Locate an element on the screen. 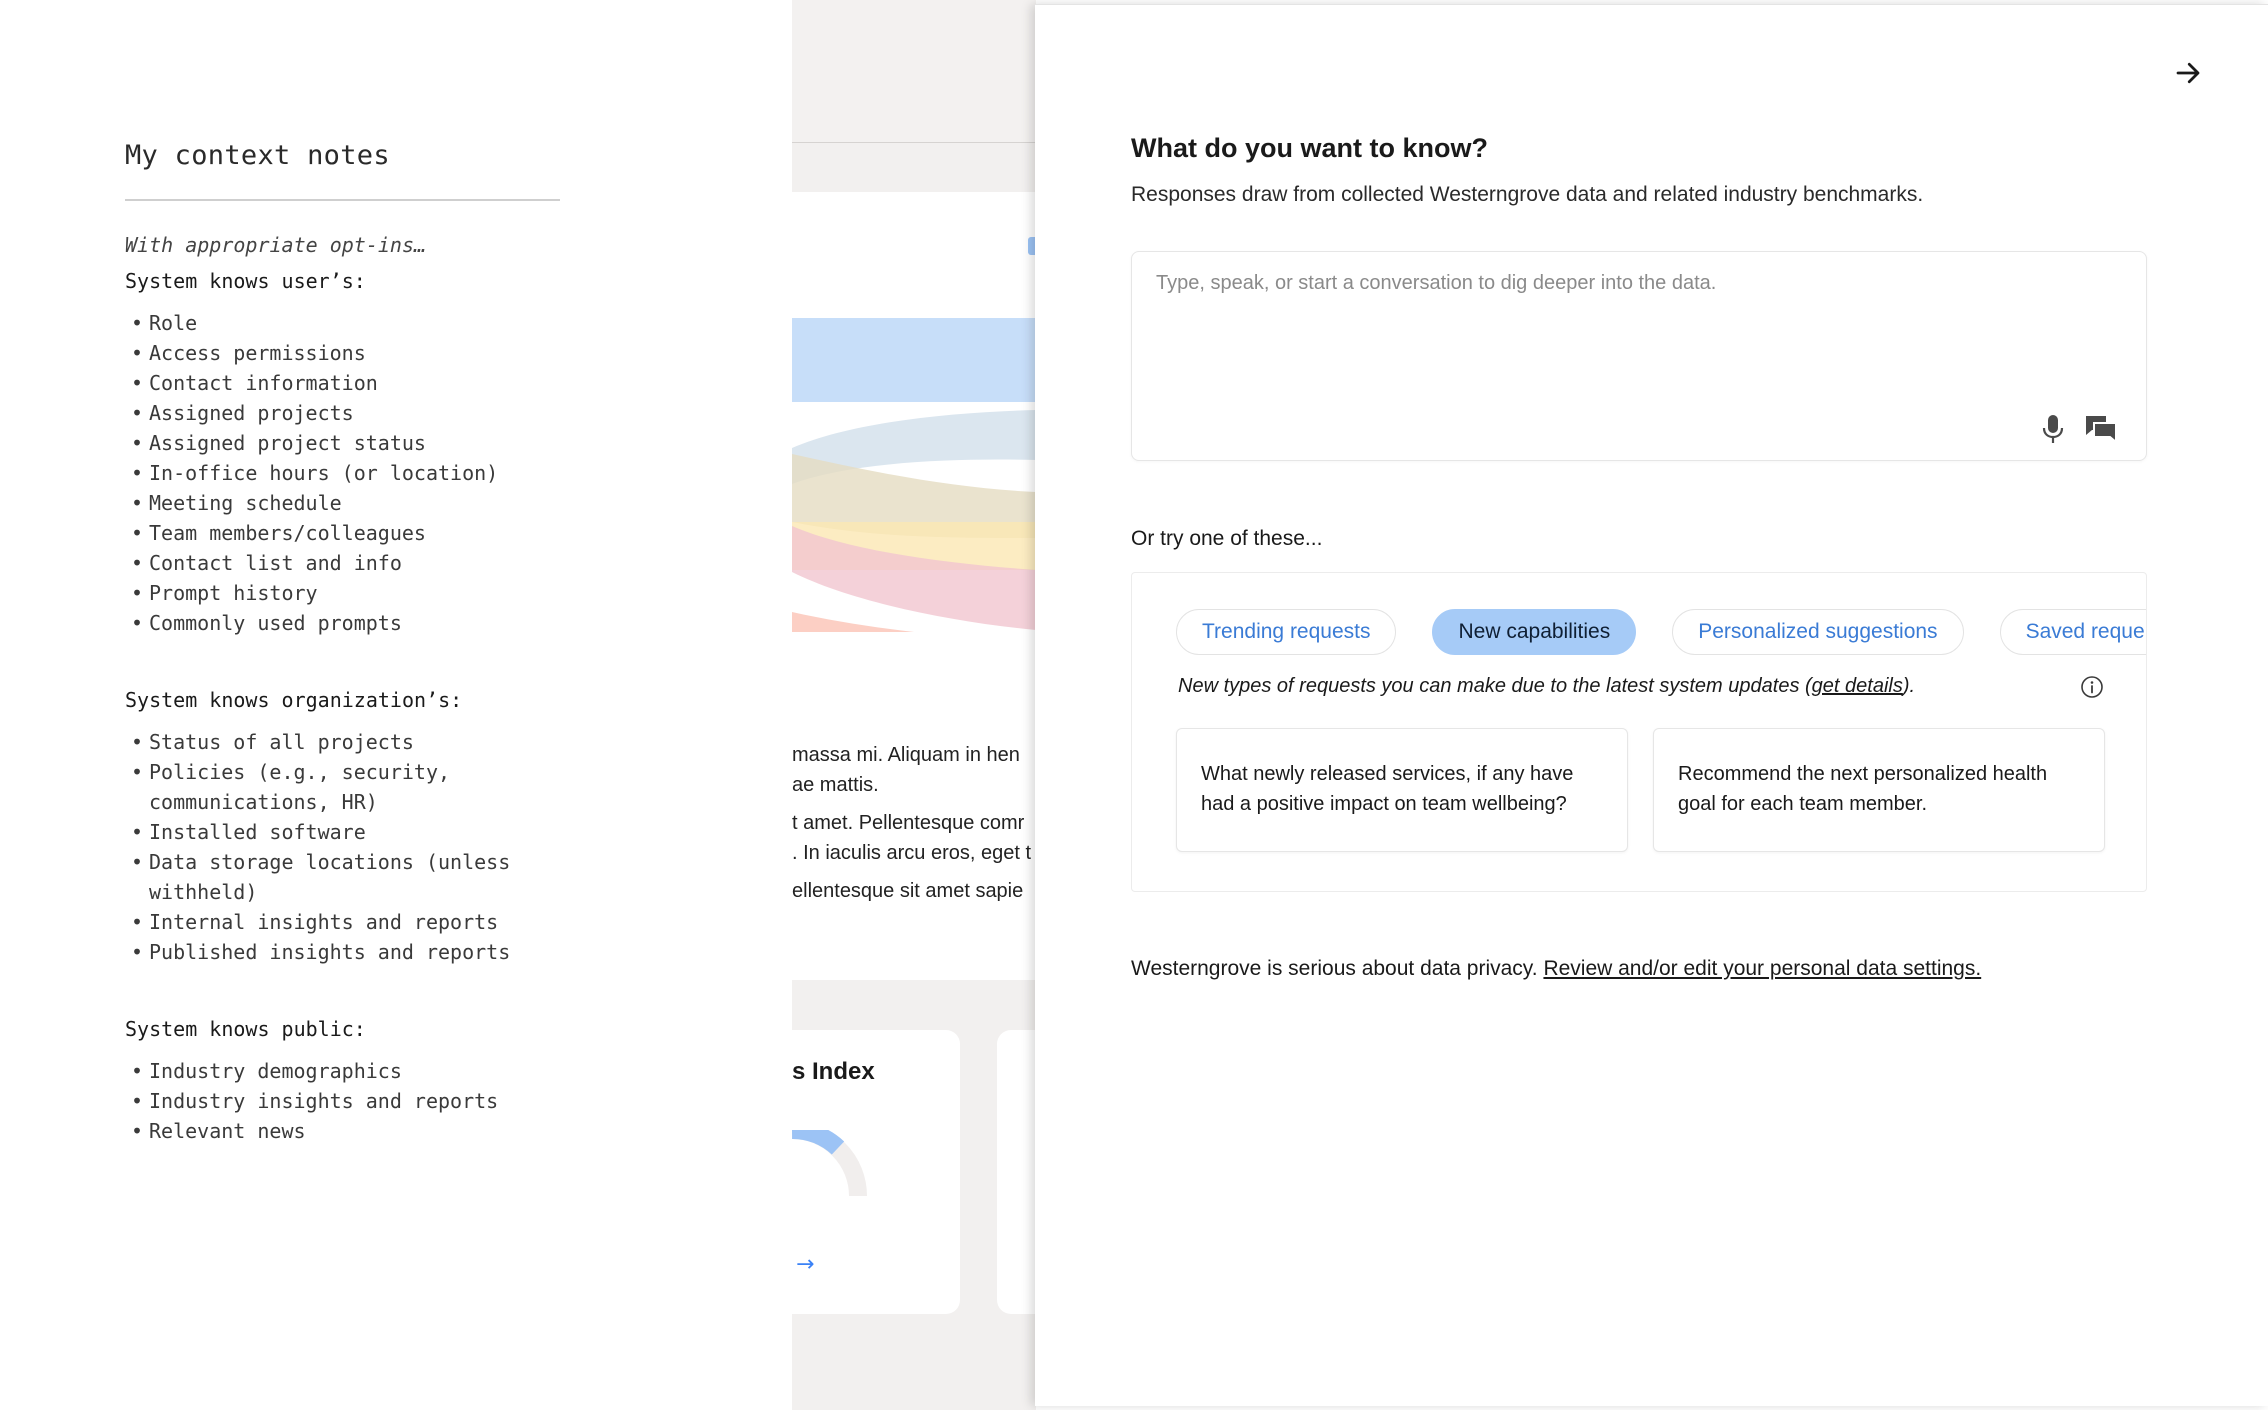 The width and height of the screenshot is (2268, 1410). list-item: Published insights and reports is located at coordinates (342, 952).